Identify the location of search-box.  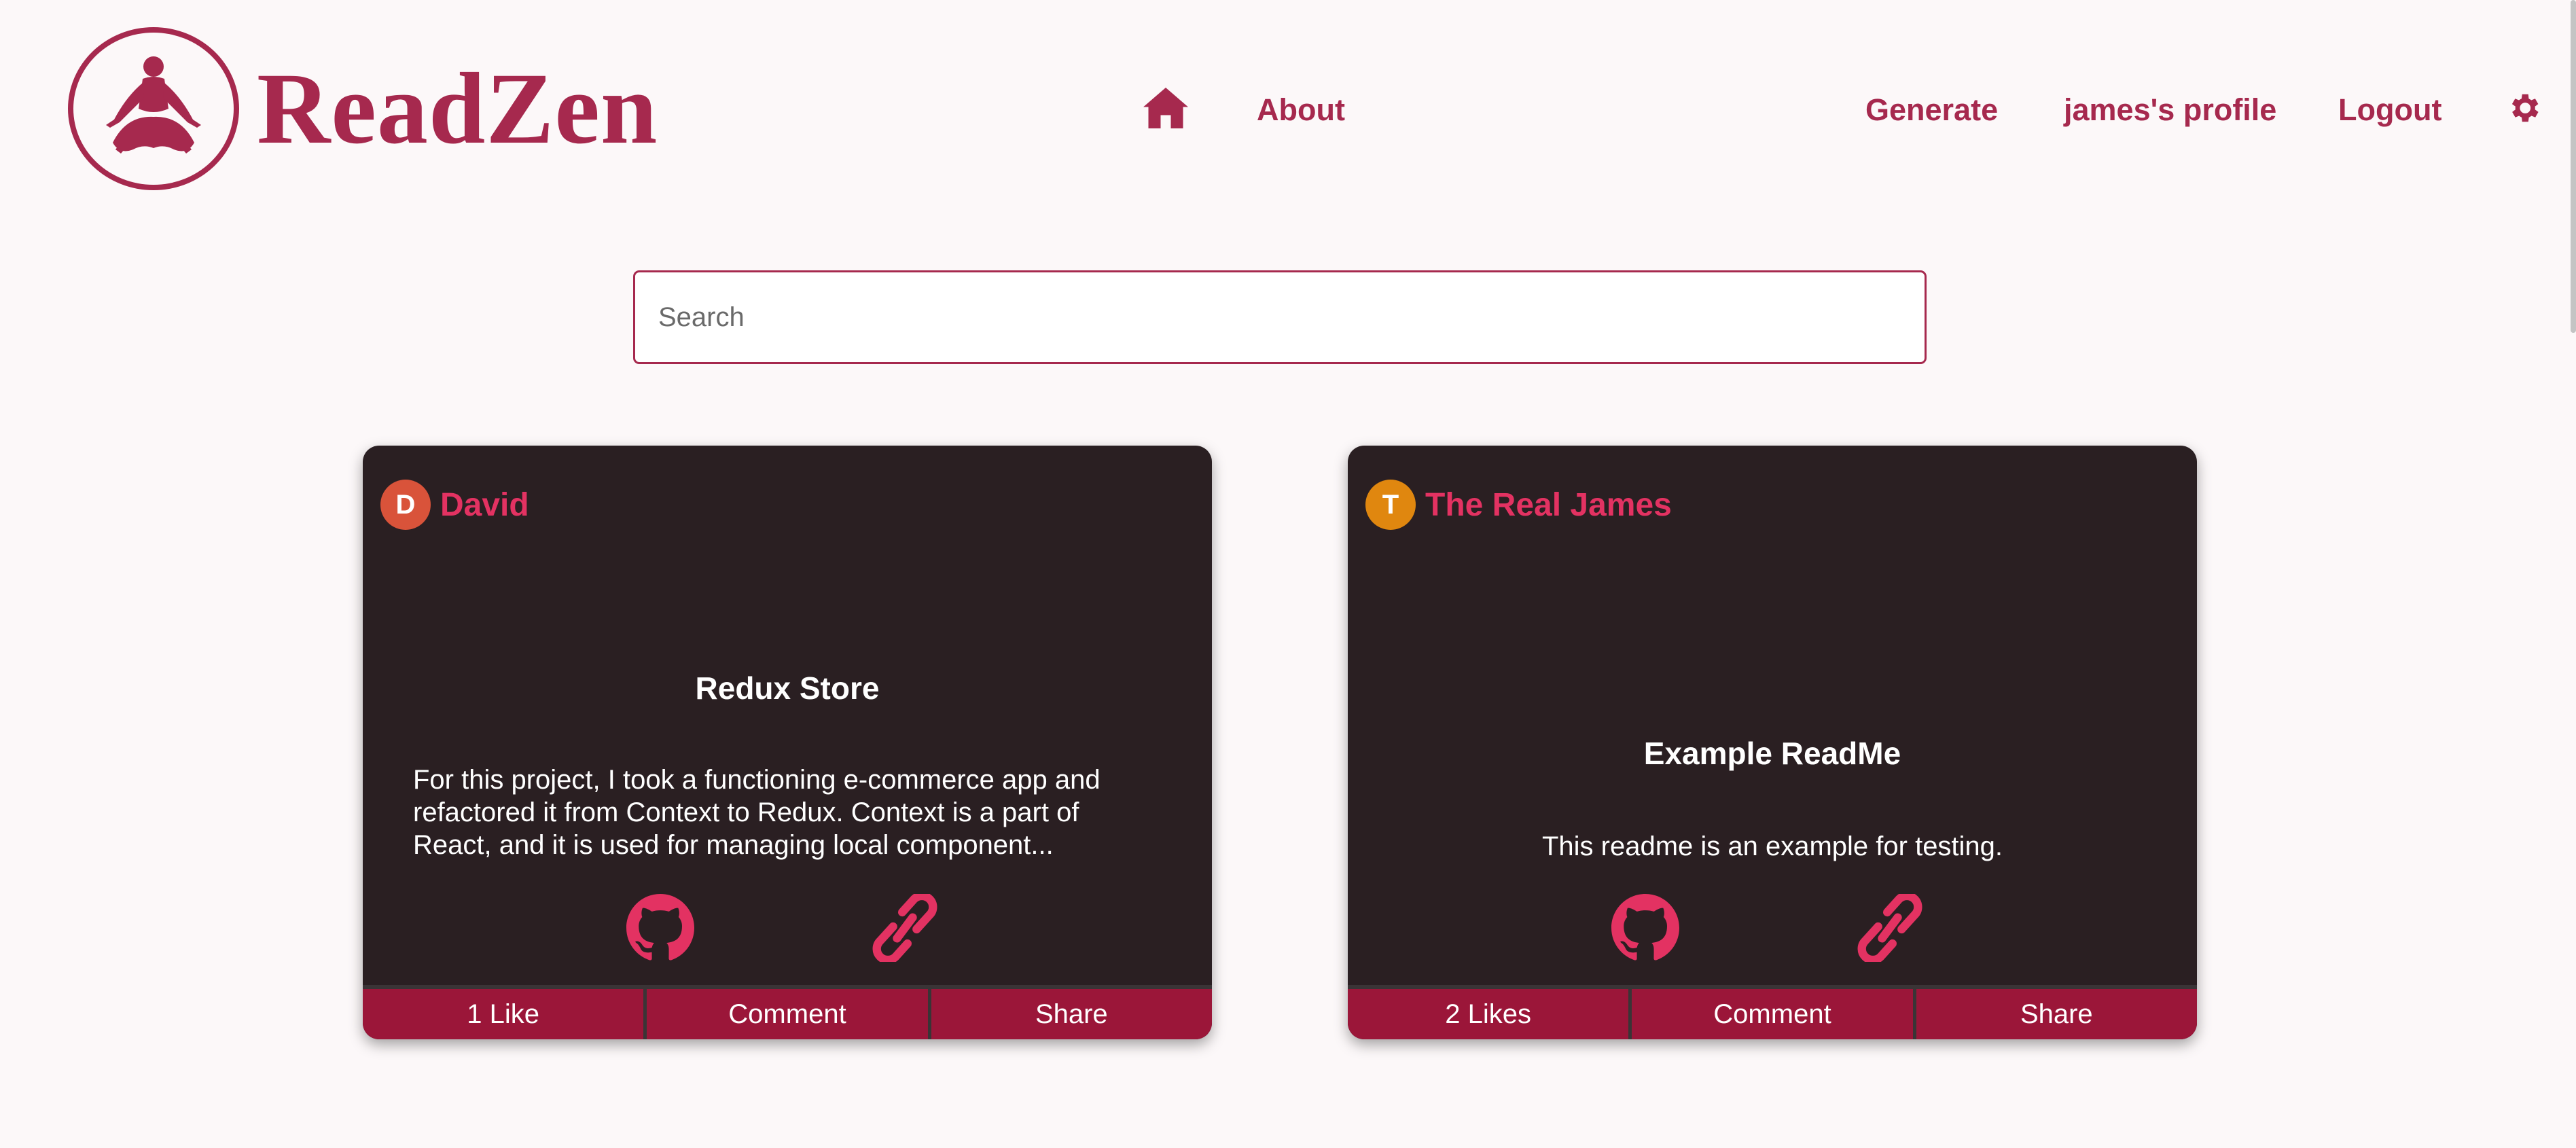
(1280, 317).